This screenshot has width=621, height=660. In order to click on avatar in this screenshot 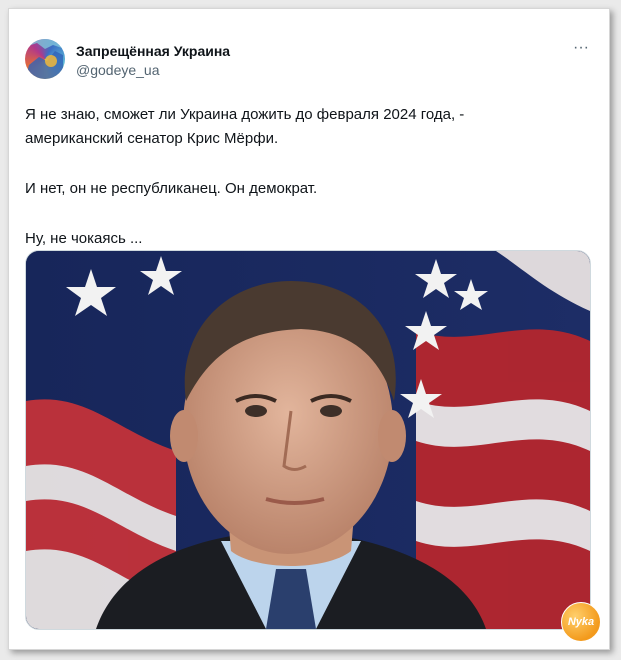, I will do `click(45, 59)`.